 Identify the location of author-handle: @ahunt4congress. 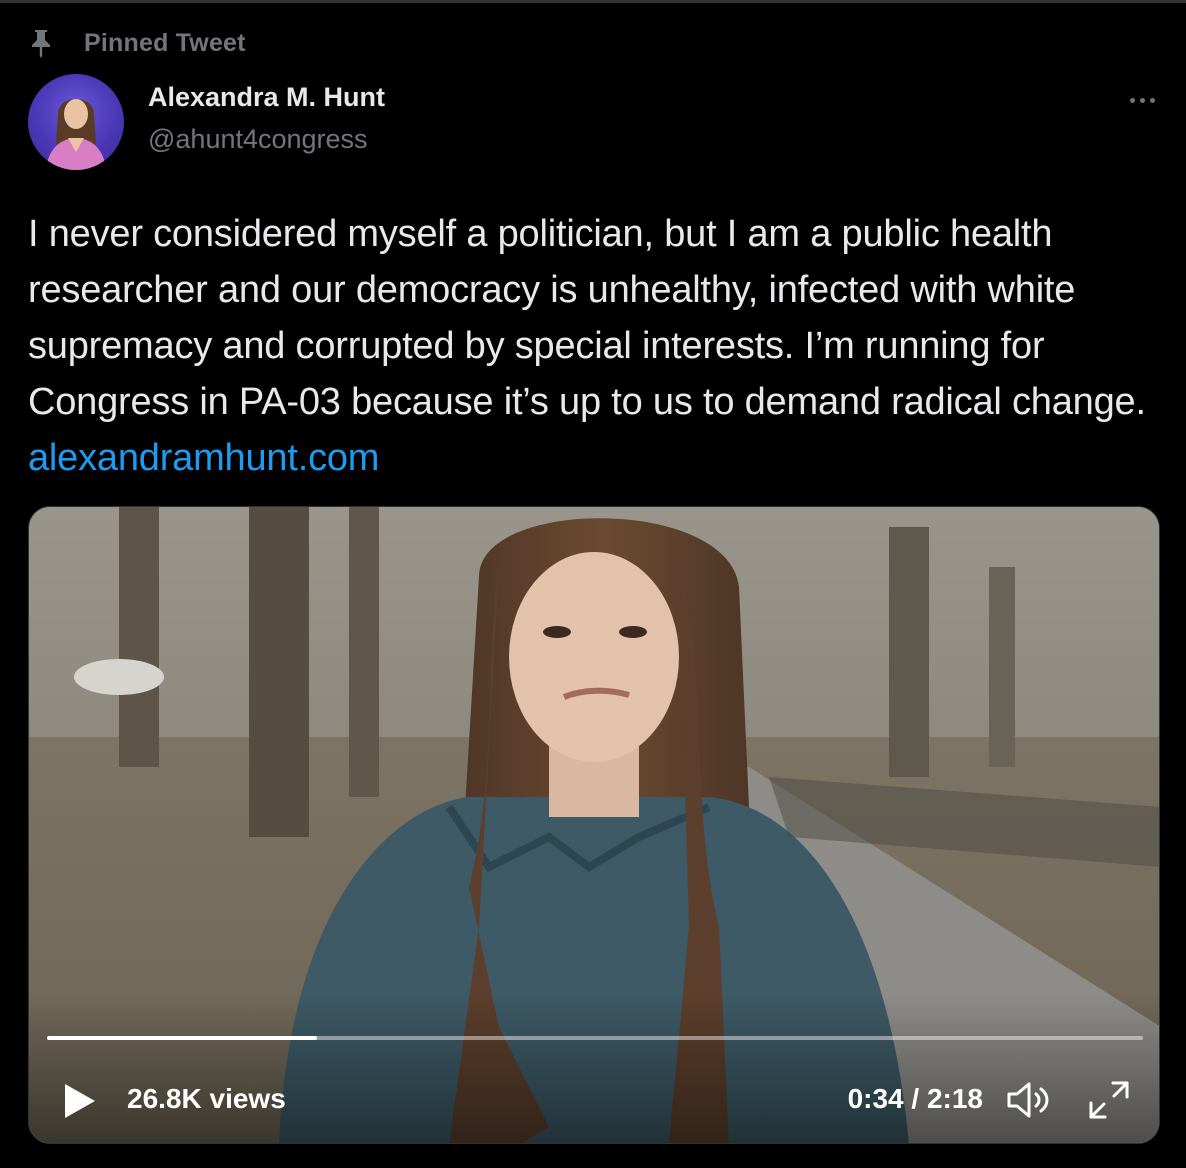
(258, 139).